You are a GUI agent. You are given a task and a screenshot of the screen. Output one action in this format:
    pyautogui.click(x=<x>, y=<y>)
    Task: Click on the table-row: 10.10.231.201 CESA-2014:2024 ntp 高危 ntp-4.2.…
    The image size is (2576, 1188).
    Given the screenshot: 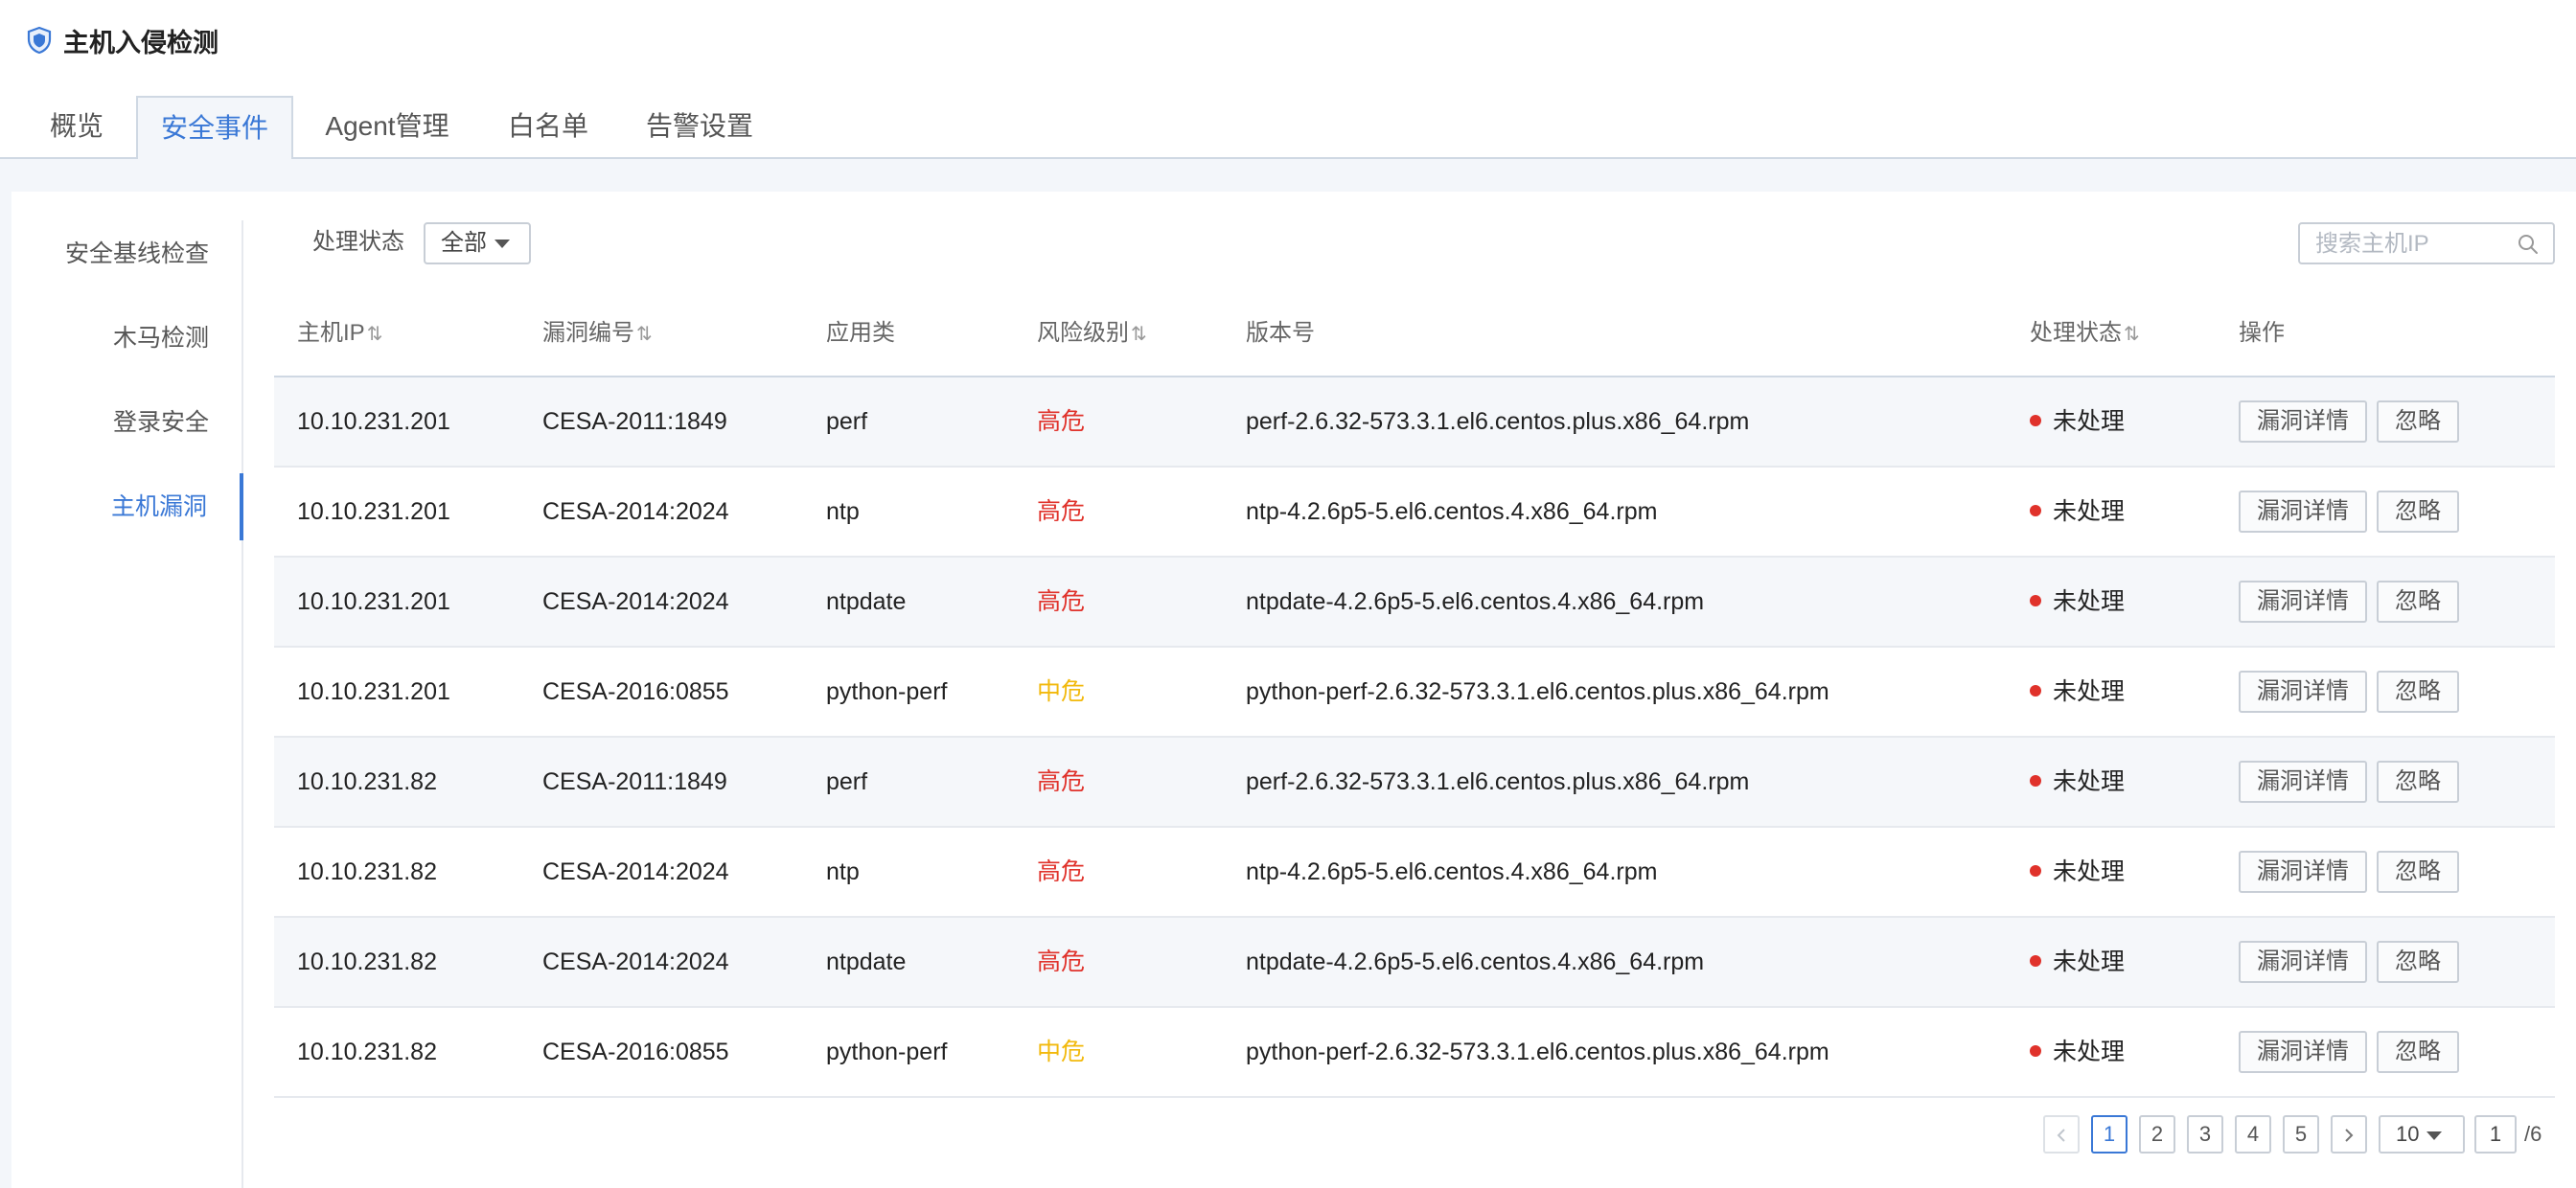 What is the action you would take?
    pyautogui.click(x=1414, y=513)
    